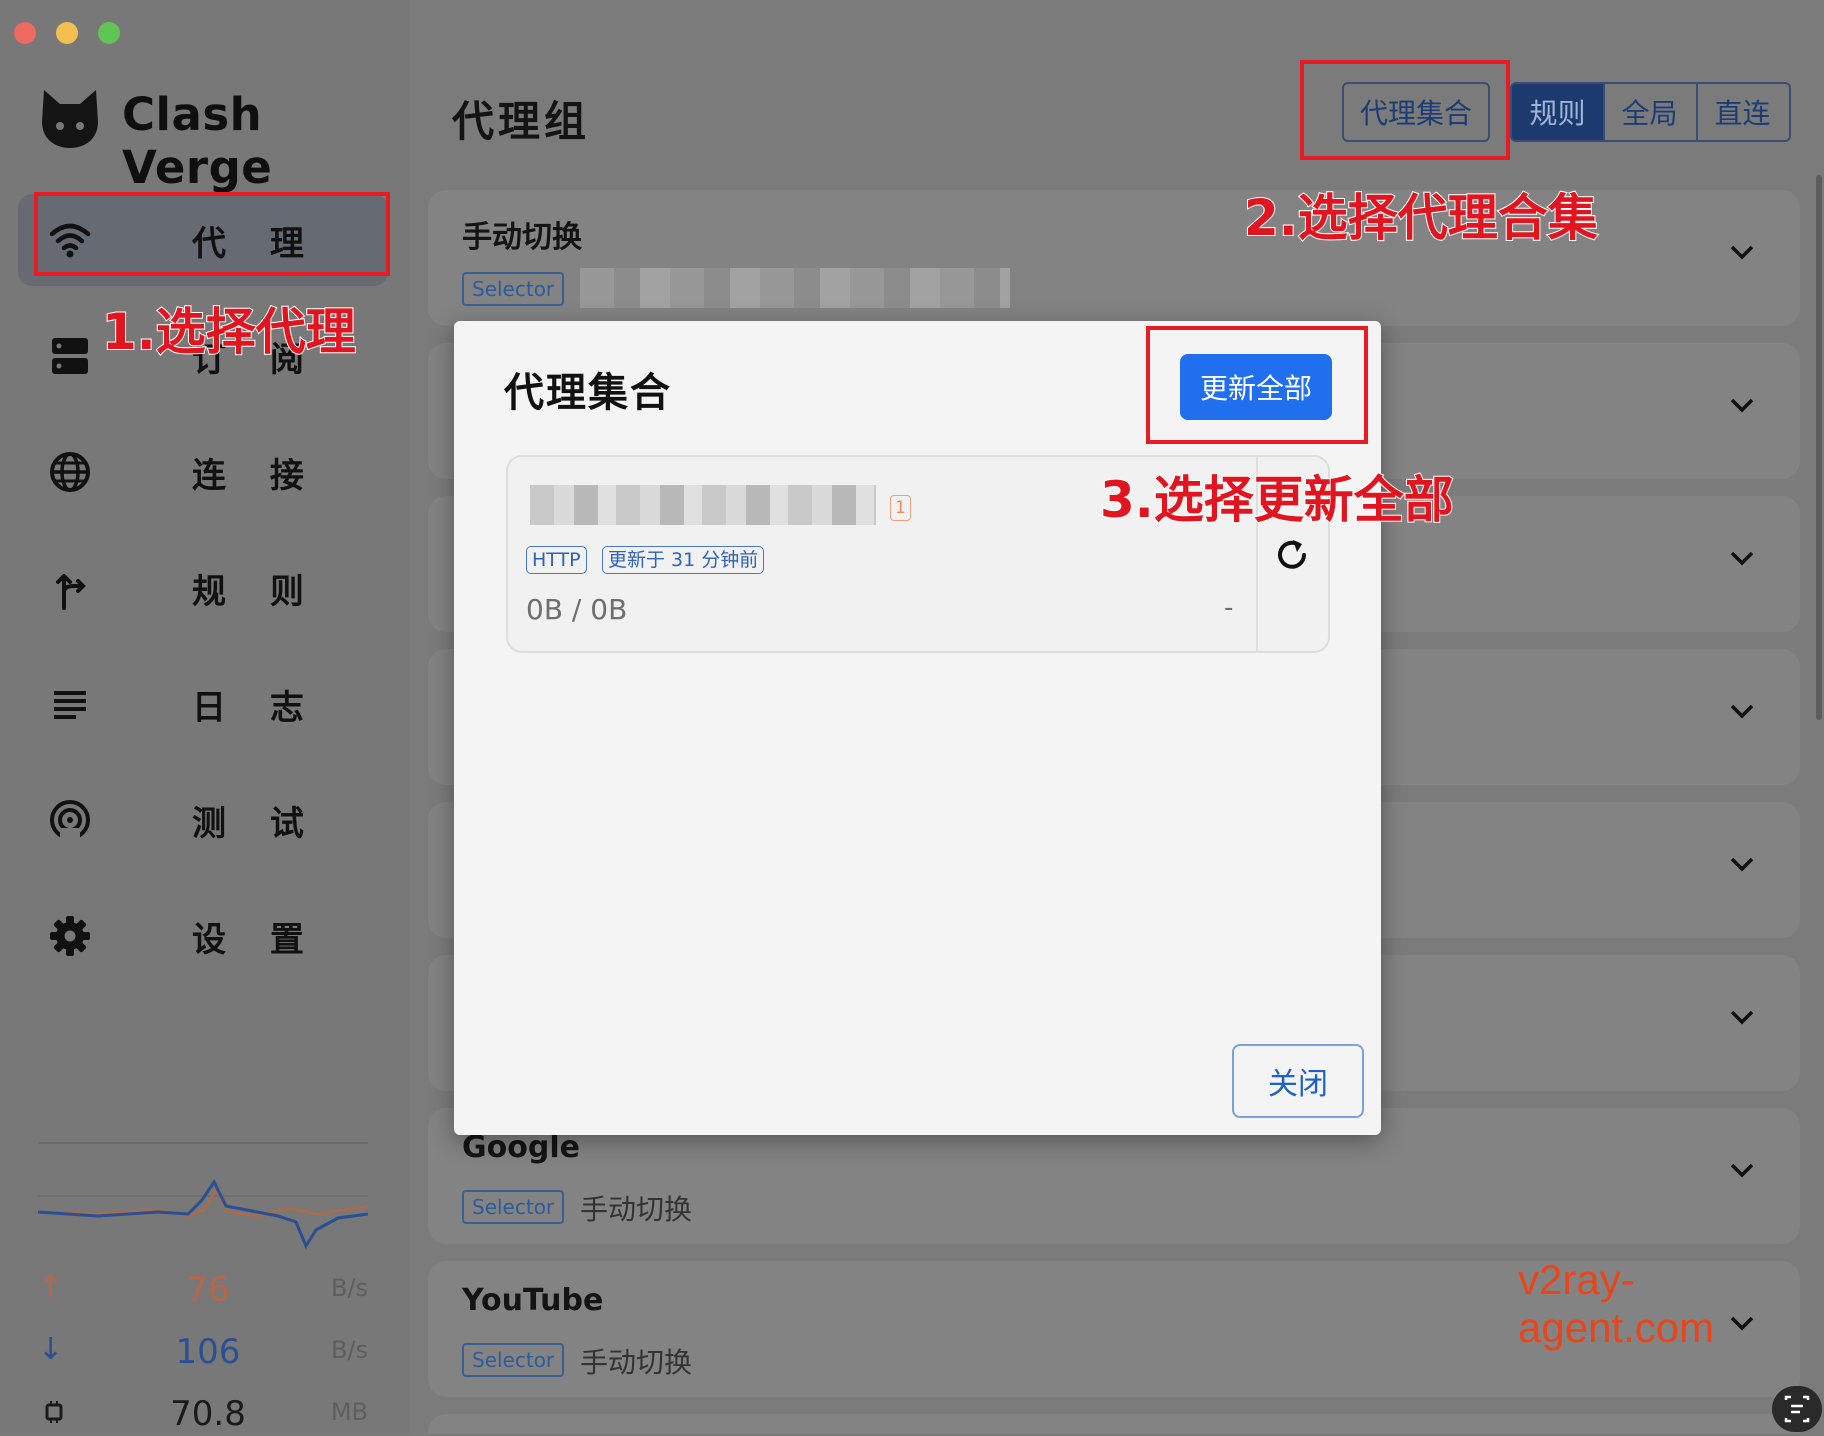 The height and width of the screenshot is (1436, 1824). I want to click on group-name: 手动切换, so click(522, 237).